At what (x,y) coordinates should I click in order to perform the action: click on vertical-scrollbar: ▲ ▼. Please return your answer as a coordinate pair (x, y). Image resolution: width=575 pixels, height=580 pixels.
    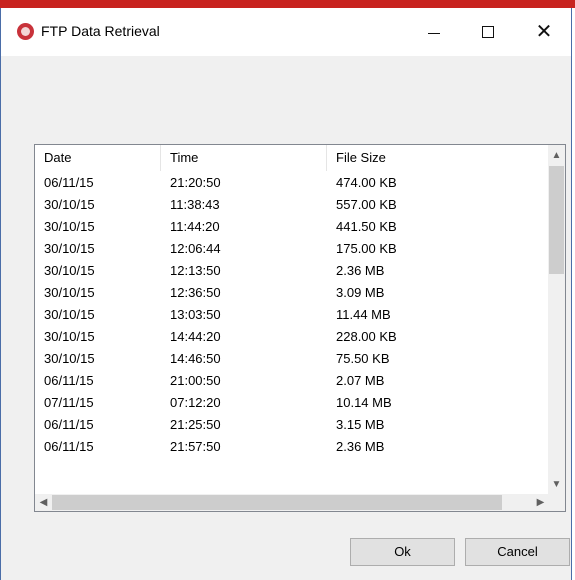
    Looking at the image, I should click on (556, 319).